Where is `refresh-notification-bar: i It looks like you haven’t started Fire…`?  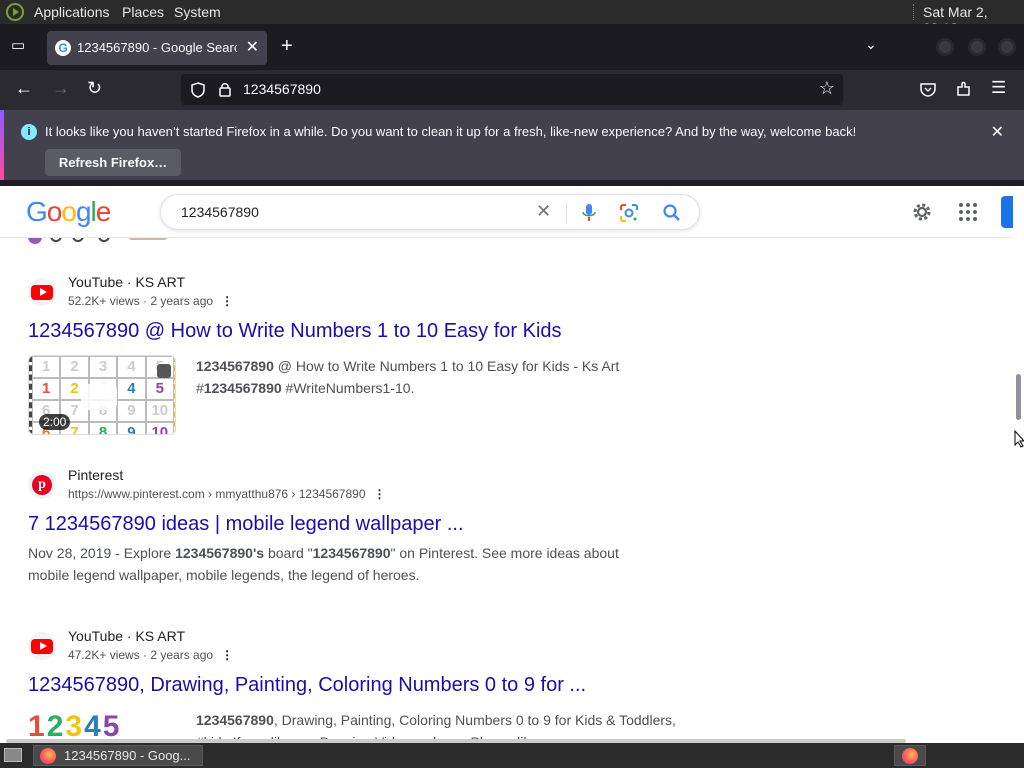 refresh-notification-bar: i It looks like you haven’t started Fire… is located at coordinates (512, 145).